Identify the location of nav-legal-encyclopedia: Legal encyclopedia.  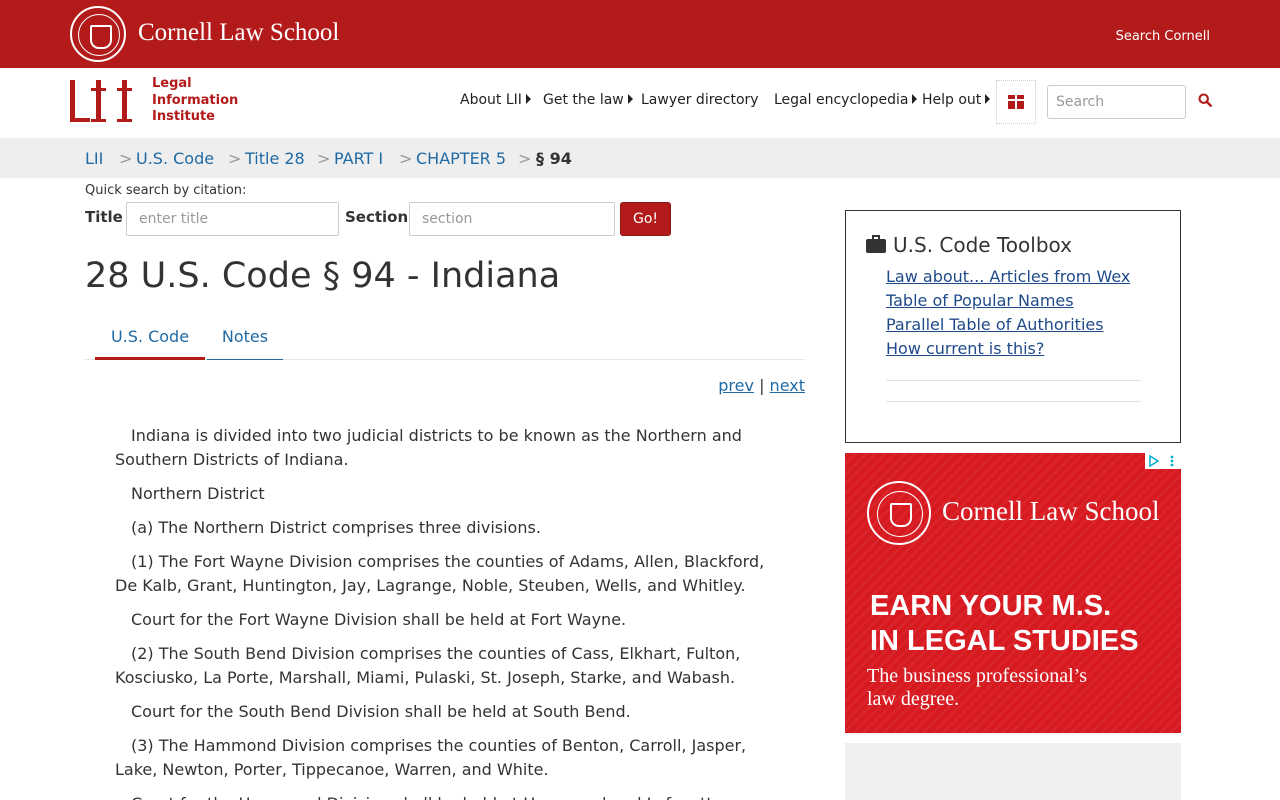
(846, 100).